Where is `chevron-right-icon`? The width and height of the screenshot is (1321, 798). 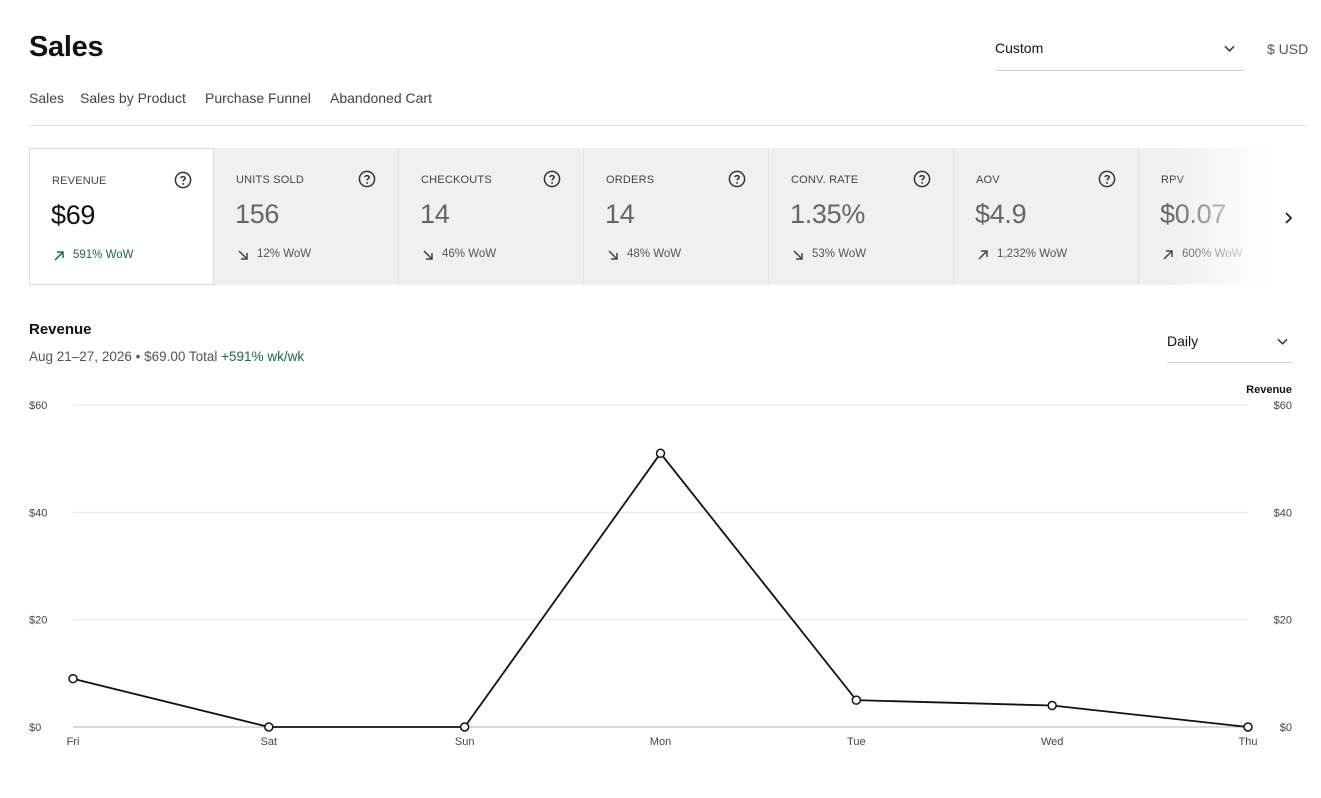 chevron-right-icon is located at coordinates (1289, 218).